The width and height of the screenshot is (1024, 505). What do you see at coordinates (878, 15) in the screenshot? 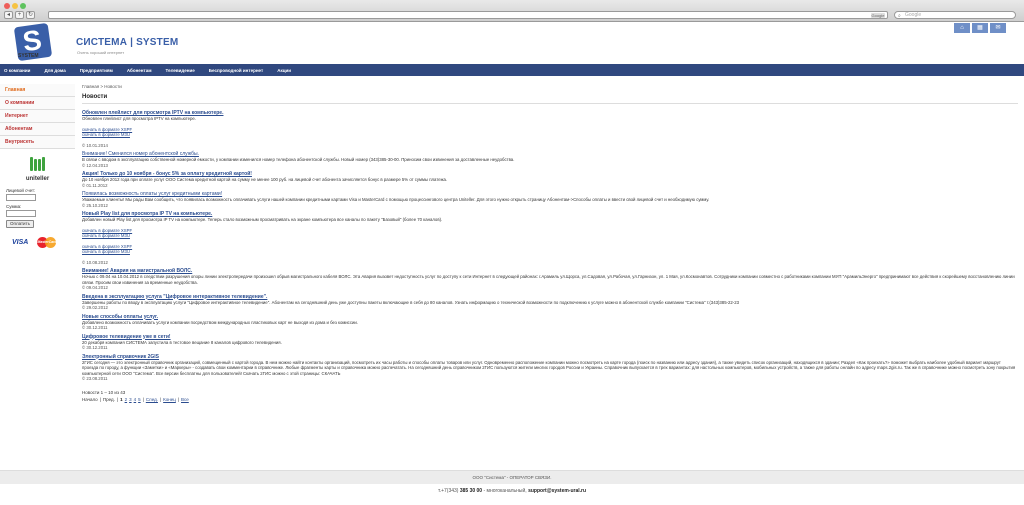
I see `address-go-button: Google` at bounding box center [878, 15].